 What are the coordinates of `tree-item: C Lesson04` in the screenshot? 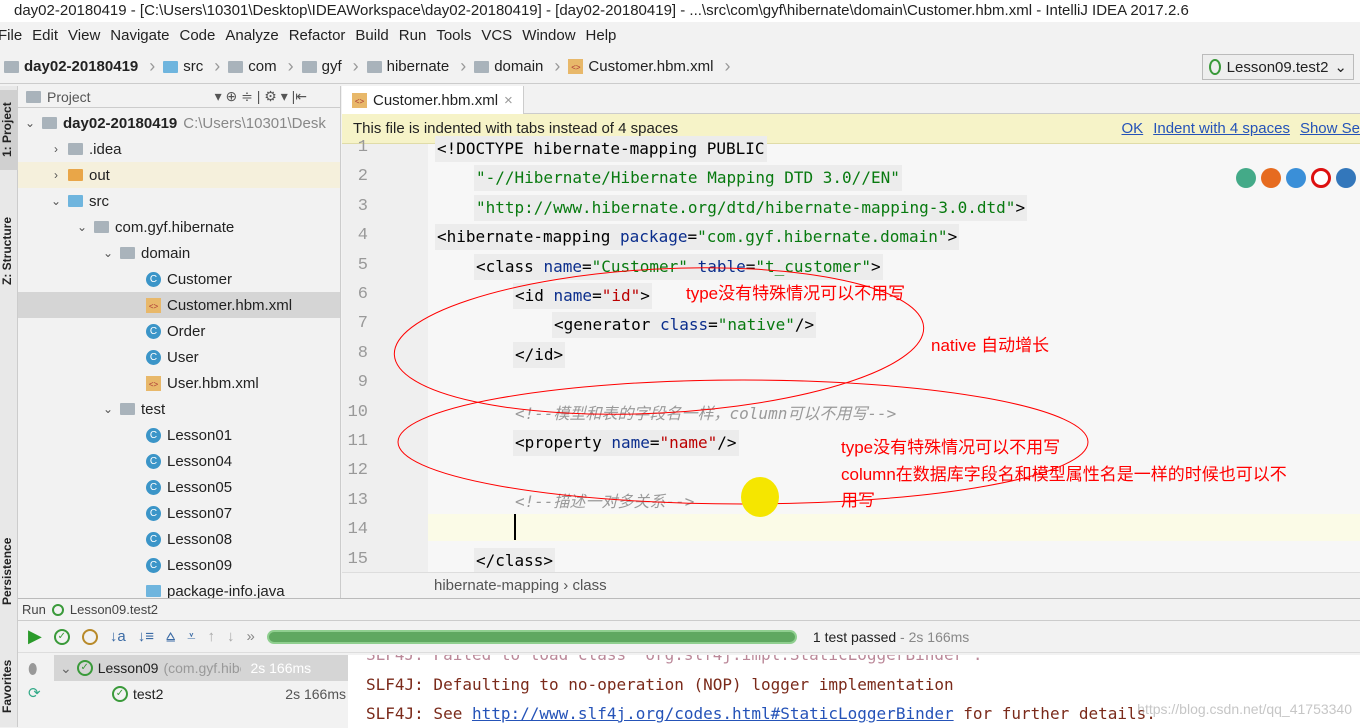 It's located at (179, 461).